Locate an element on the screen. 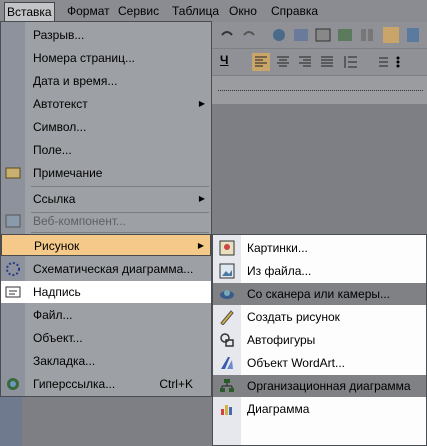  insert-excel-icon is located at coordinates (345, 35).